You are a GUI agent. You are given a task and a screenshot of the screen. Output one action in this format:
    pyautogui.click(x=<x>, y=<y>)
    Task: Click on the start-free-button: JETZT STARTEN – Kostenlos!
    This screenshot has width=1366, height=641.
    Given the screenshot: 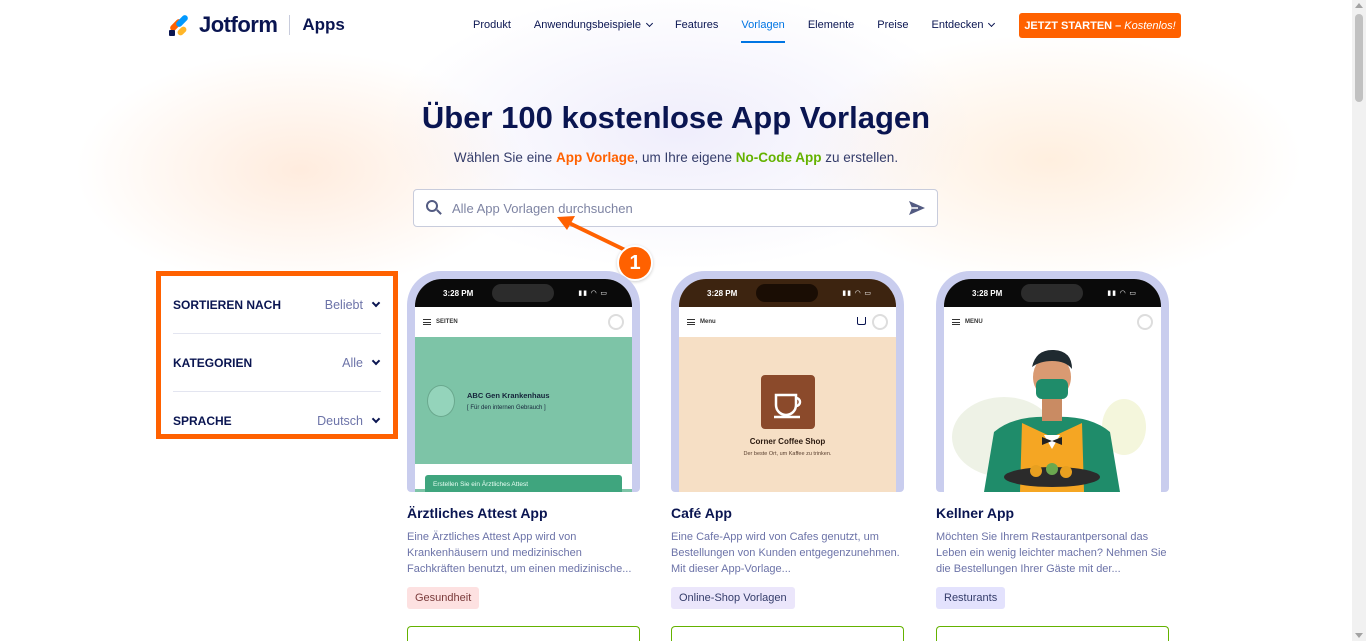 What is the action you would take?
    pyautogui.click(x=1100, y=25)
    